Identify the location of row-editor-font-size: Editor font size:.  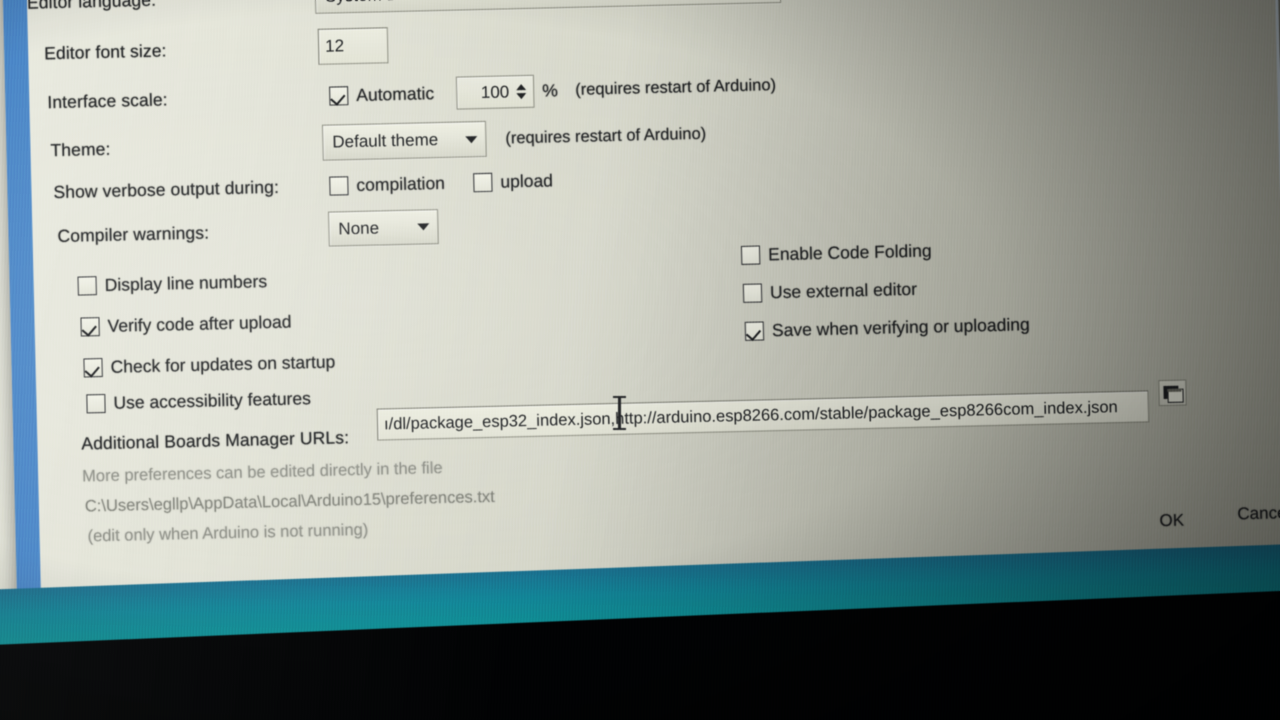
(105, 52).